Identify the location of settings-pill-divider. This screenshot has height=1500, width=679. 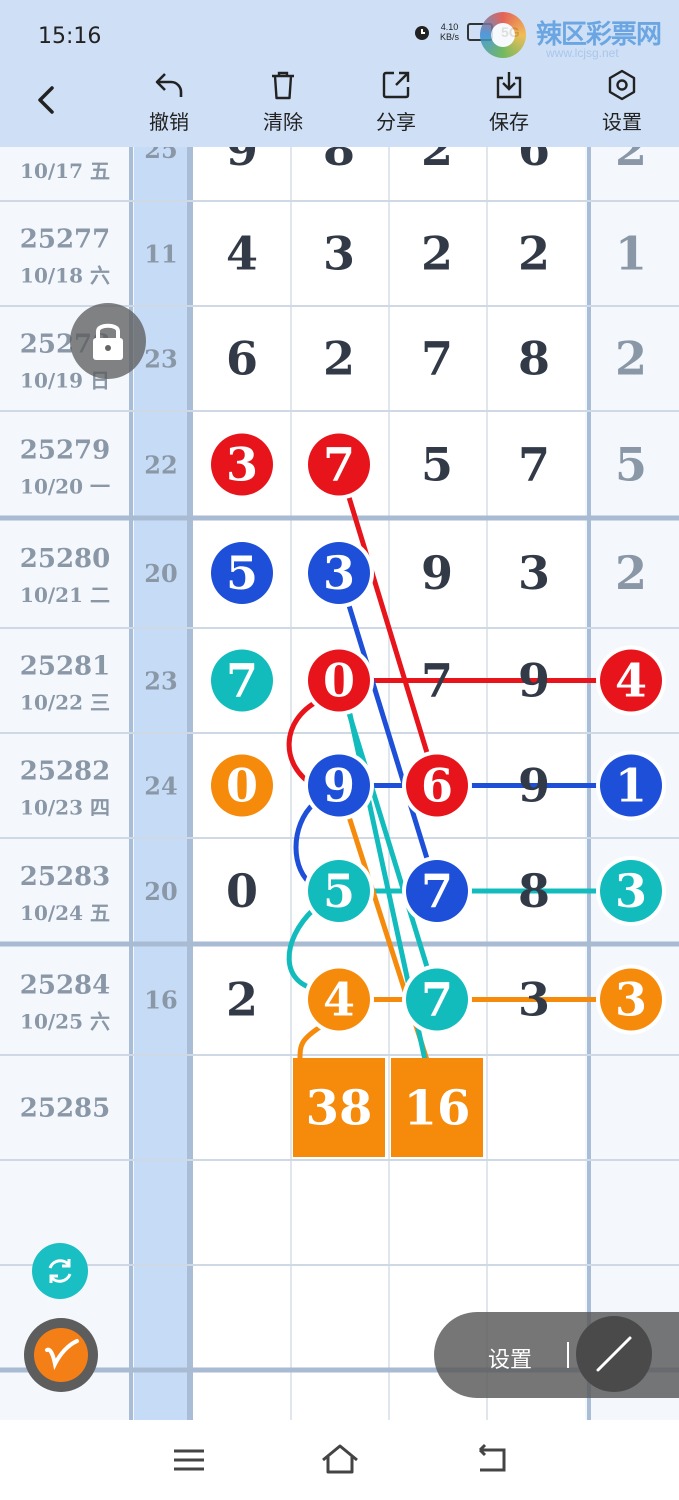
(568, 1355).